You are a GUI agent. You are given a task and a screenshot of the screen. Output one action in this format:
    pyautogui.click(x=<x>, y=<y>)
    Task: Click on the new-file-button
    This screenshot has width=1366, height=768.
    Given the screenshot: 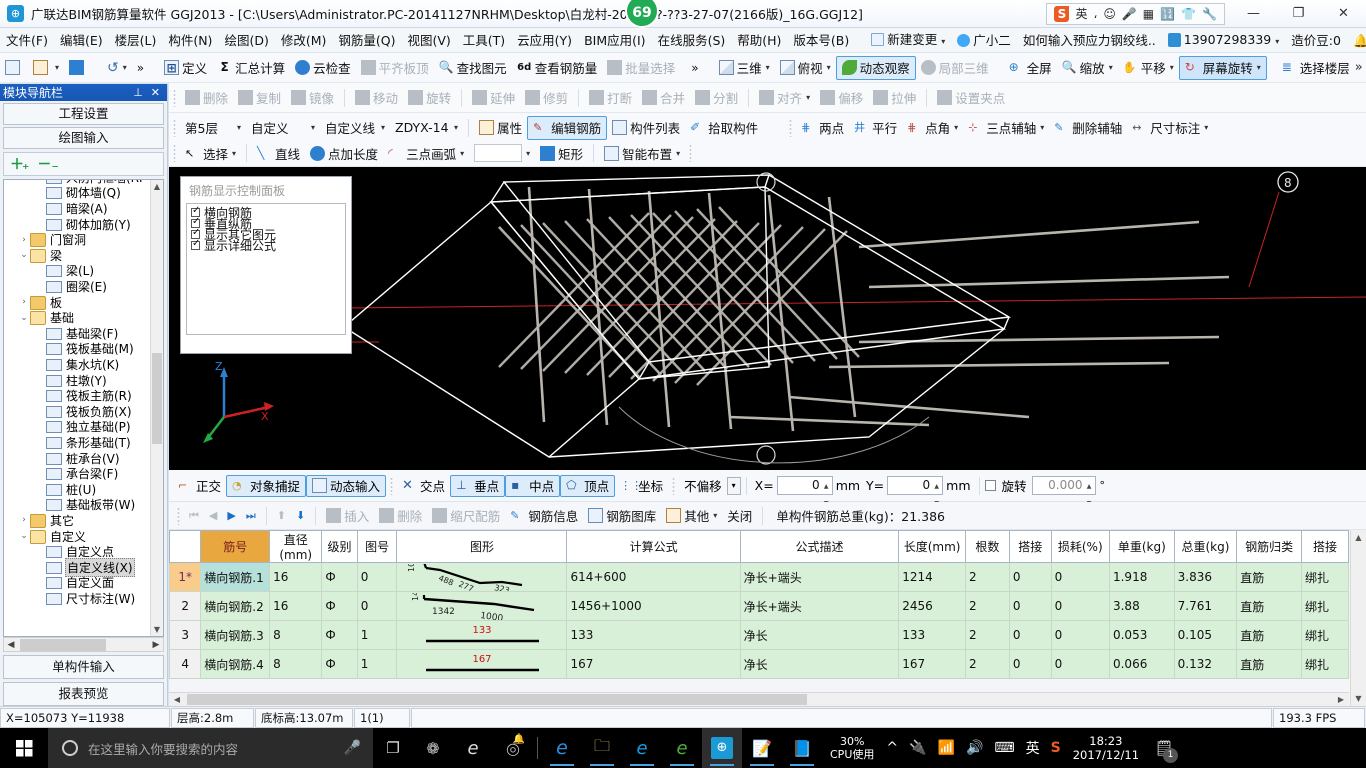 What is the action you would take?
    pyautogui.click(x=14, y=68)
    